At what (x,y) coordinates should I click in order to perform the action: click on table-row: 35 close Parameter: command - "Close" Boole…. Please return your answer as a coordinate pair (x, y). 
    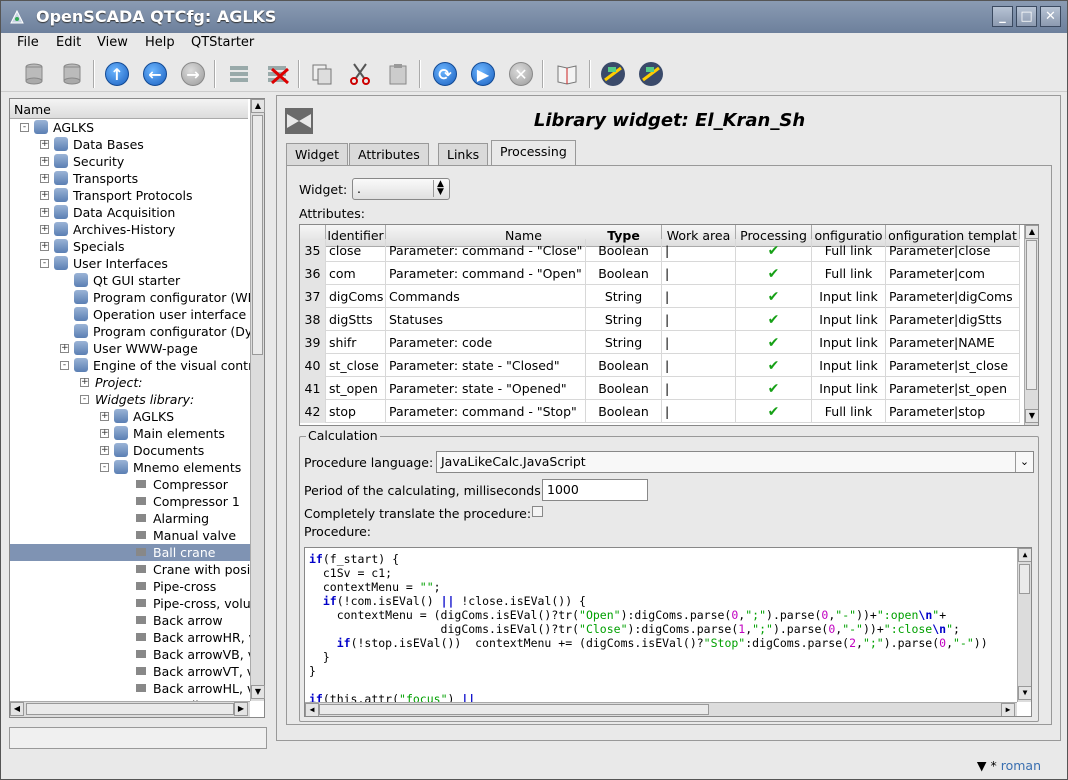
    Looking at the image, I should click on (660, 250).